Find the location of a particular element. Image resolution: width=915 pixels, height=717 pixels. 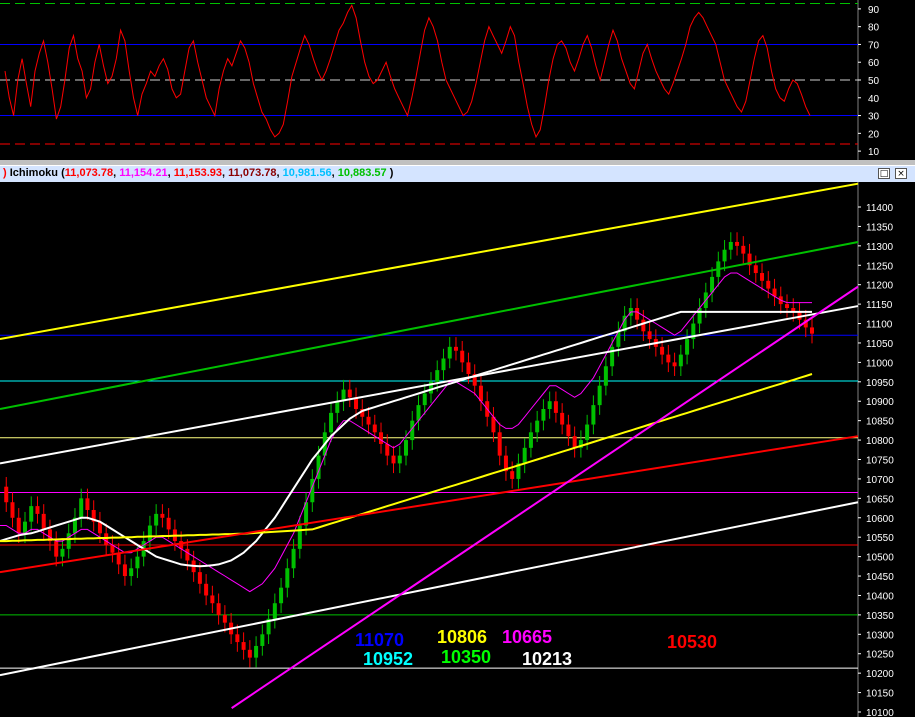

oscillator-tick-label: 80 is located at coordinates (874, 28).